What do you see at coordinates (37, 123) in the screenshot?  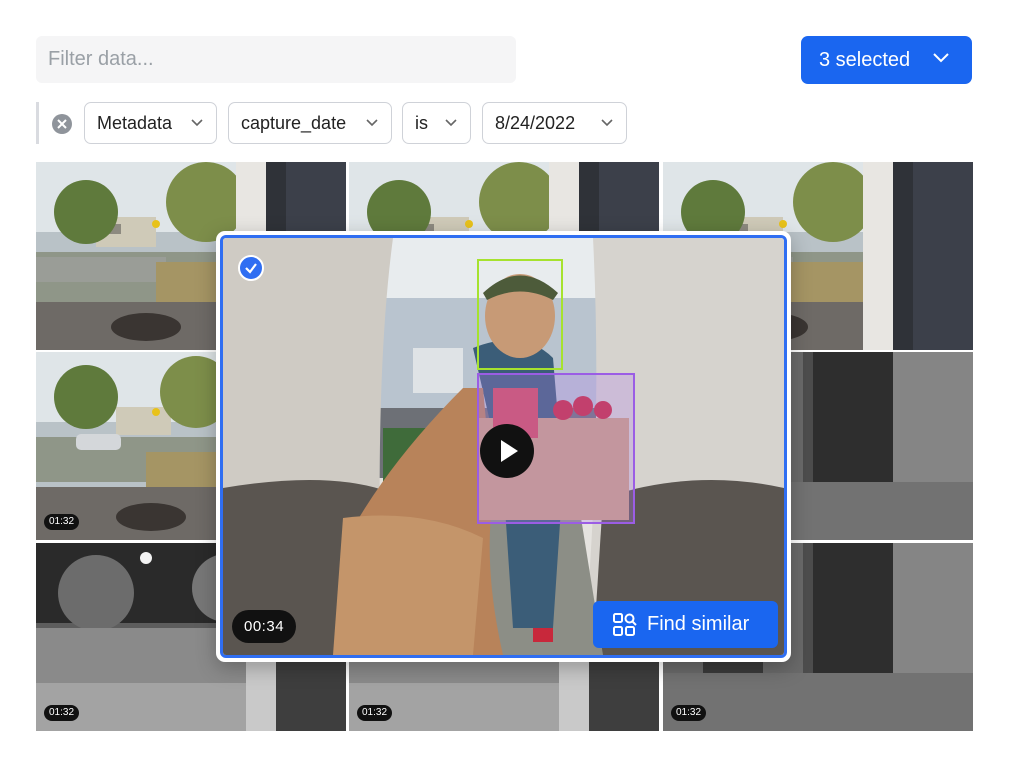 I see `filter-divider` at bounding box center [37, 123].